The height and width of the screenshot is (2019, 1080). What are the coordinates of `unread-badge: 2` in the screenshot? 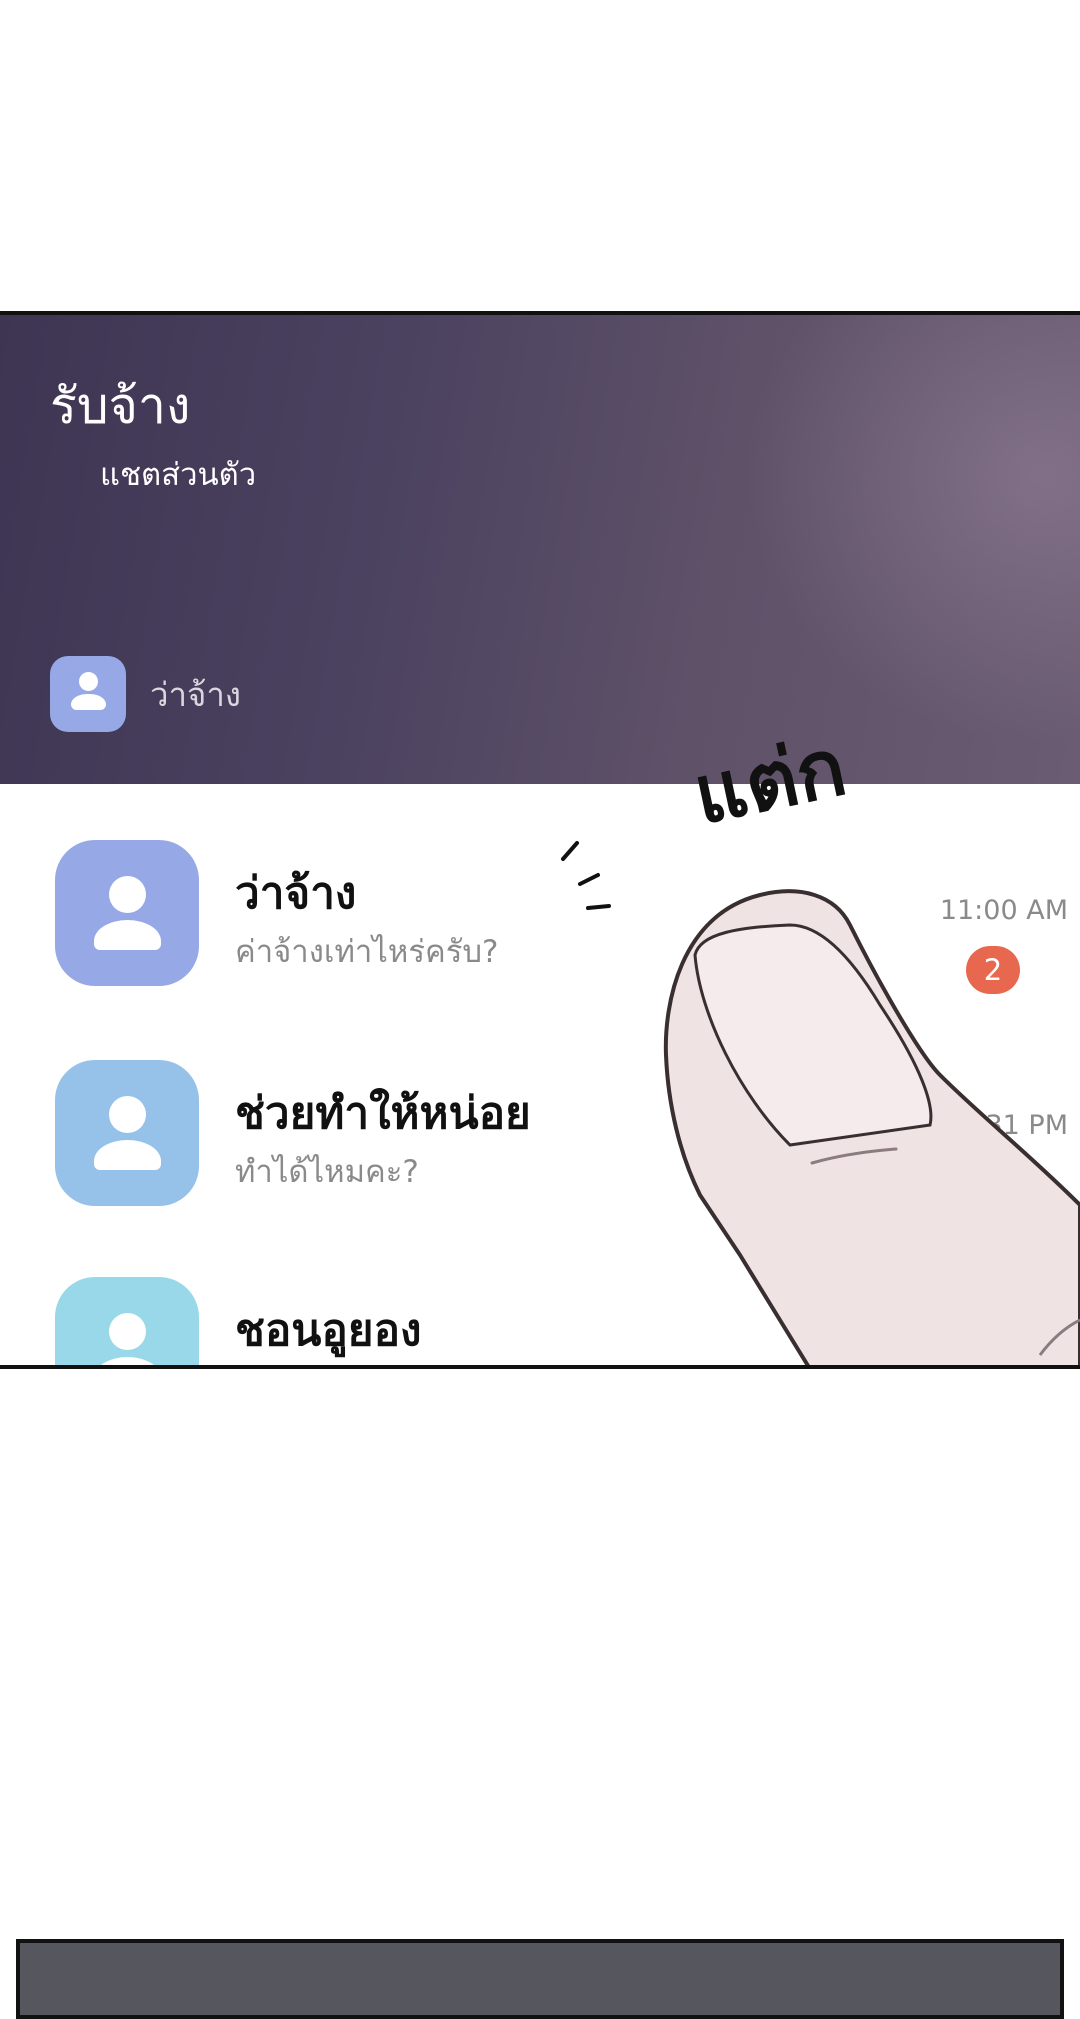 It's located at (993, 970).